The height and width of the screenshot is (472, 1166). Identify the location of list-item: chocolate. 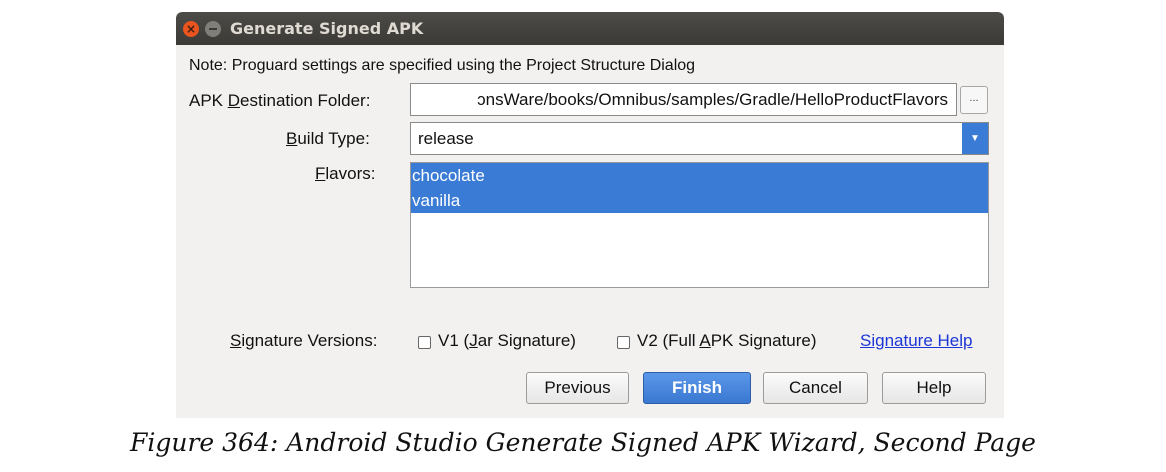
(699, 175).